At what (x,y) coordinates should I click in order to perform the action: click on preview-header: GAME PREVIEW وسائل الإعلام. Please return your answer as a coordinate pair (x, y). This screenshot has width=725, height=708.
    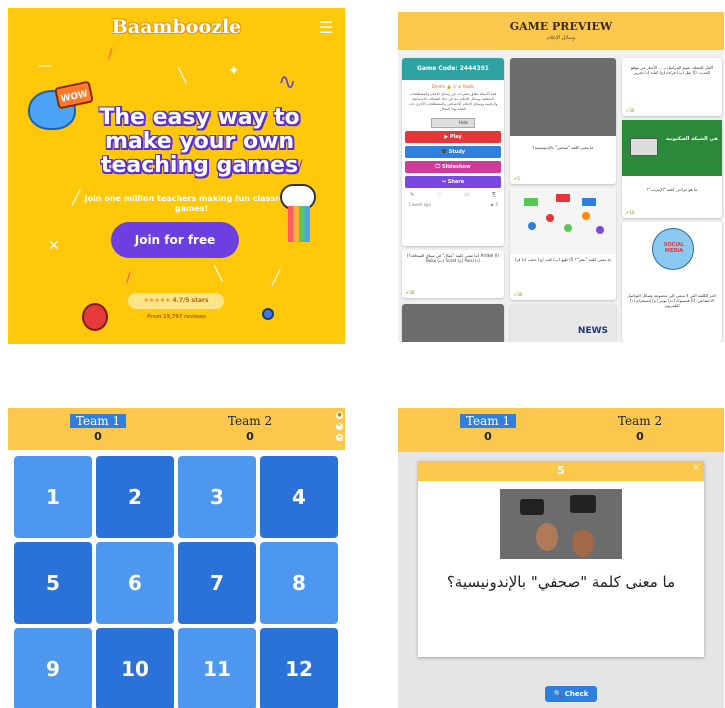
    Looking at the image, I should click on (561, 31).